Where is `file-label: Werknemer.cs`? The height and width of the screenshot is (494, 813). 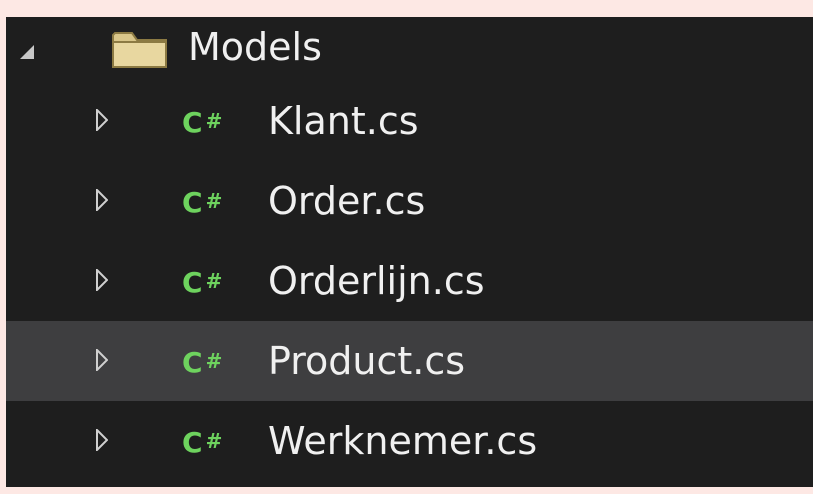 file-label: Werknemer.cs is located at coordinates (403, 441).